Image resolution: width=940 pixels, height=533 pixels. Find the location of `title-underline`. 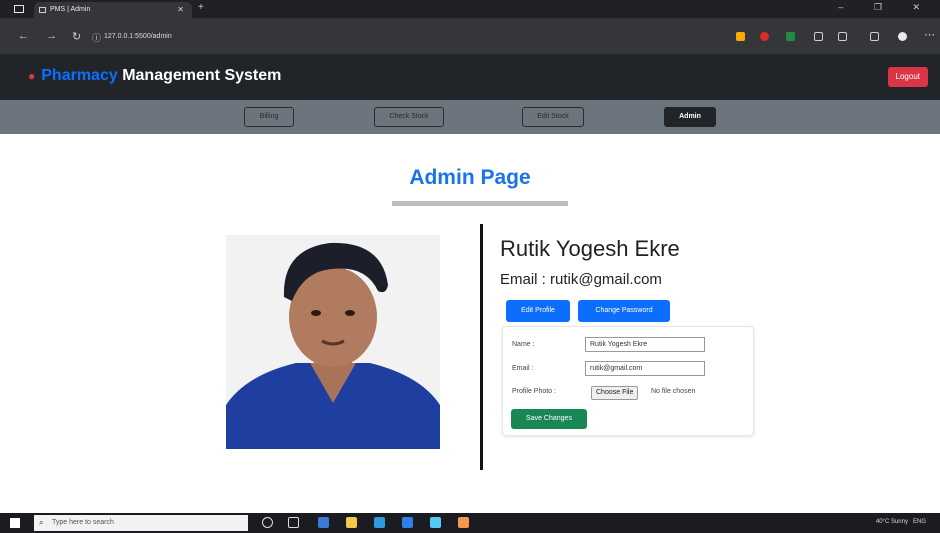

title-underline is located at coordinates (480, 203).